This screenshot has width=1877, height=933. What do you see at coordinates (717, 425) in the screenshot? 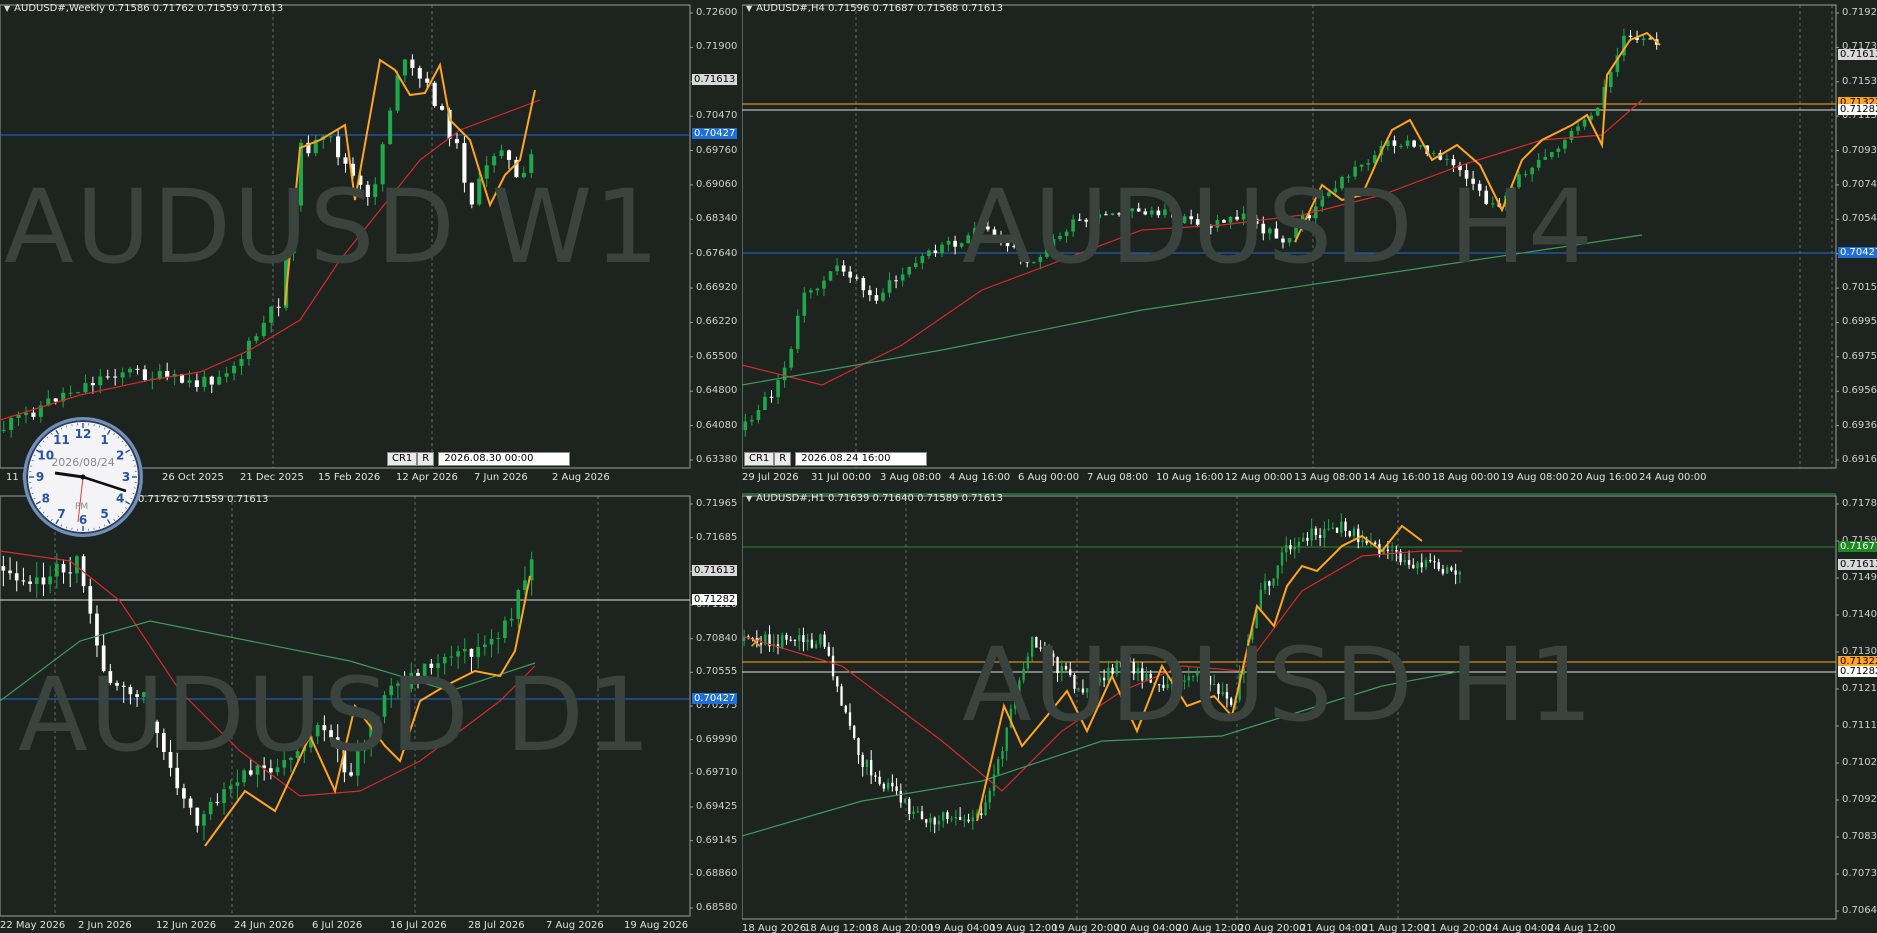
I see `price-axis-label: 0.64080` at bounding box center [717, 425].